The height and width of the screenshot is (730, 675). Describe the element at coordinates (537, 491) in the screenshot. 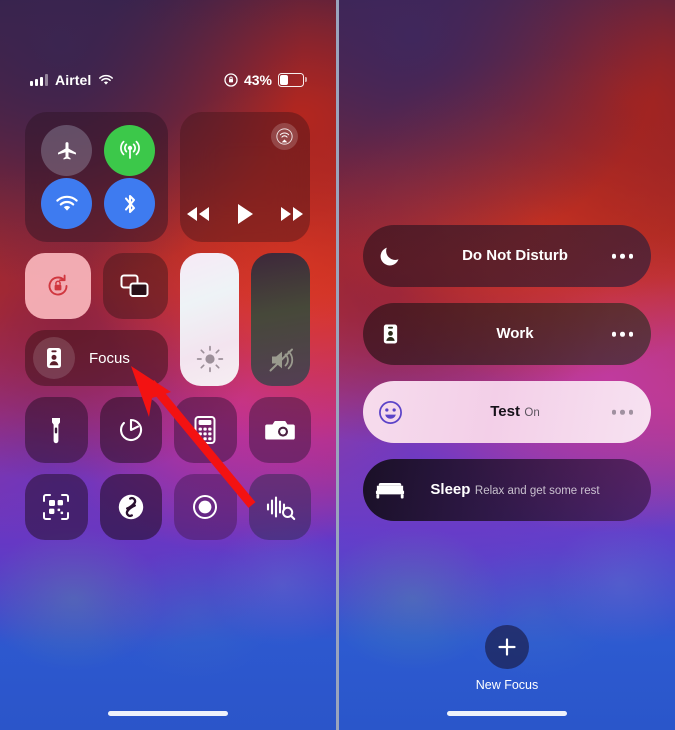

I see `focus-item-subtitle: Relax and get some rest` at that location.